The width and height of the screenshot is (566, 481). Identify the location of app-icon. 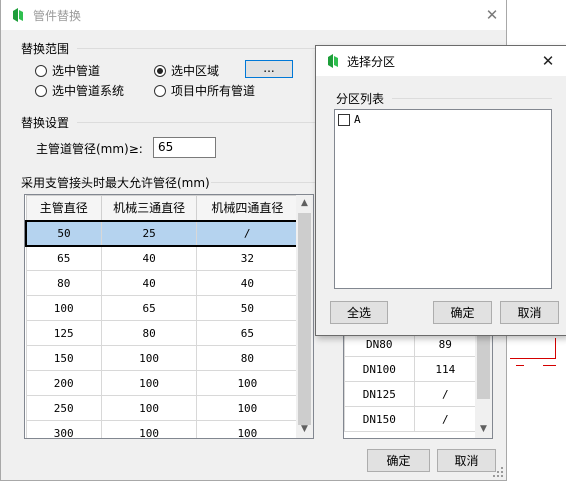
(333, 61).